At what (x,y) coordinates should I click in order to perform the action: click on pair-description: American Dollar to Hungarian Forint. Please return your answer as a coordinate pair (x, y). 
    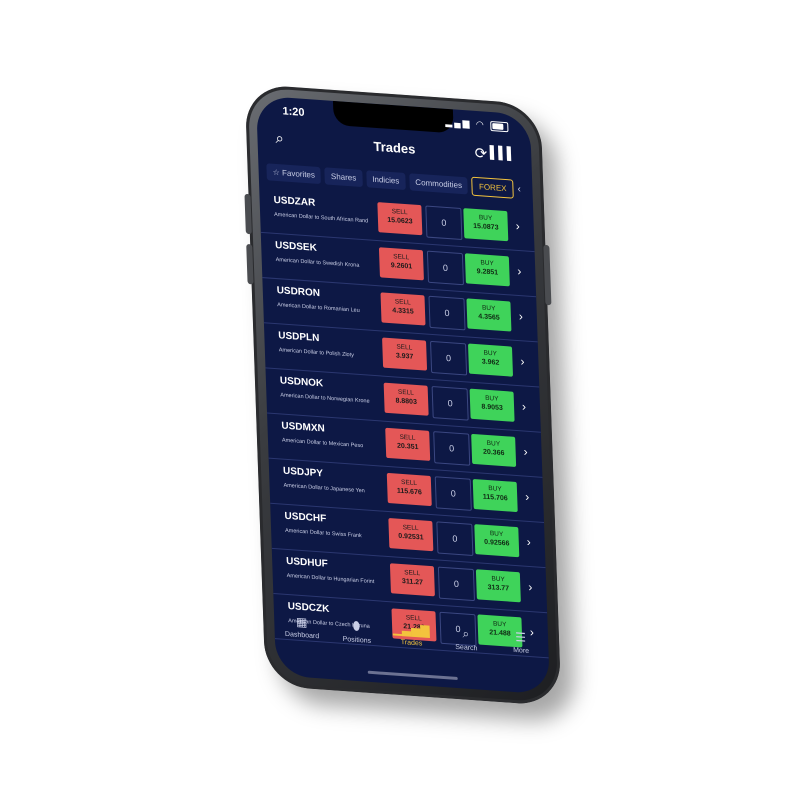
    Looking at the image, I should click on (330, 579).